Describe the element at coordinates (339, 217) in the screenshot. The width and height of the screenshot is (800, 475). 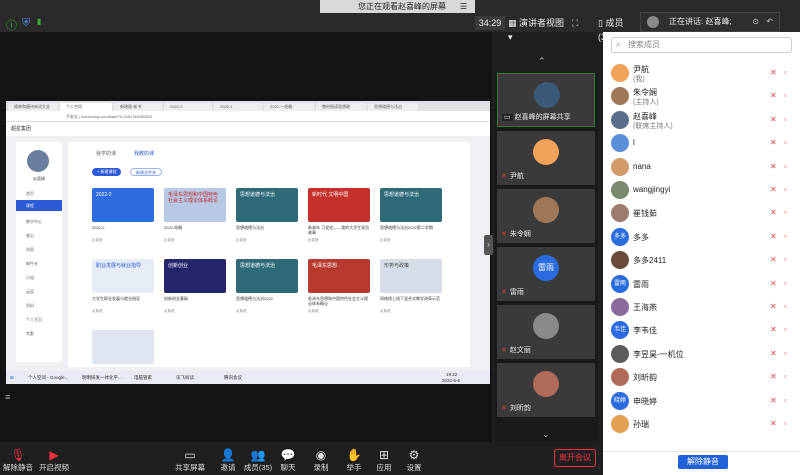
I see `course-card: 新时代 文明中国 新青年 习党史——我的大学生党员故事 赵喜峰` at that location.